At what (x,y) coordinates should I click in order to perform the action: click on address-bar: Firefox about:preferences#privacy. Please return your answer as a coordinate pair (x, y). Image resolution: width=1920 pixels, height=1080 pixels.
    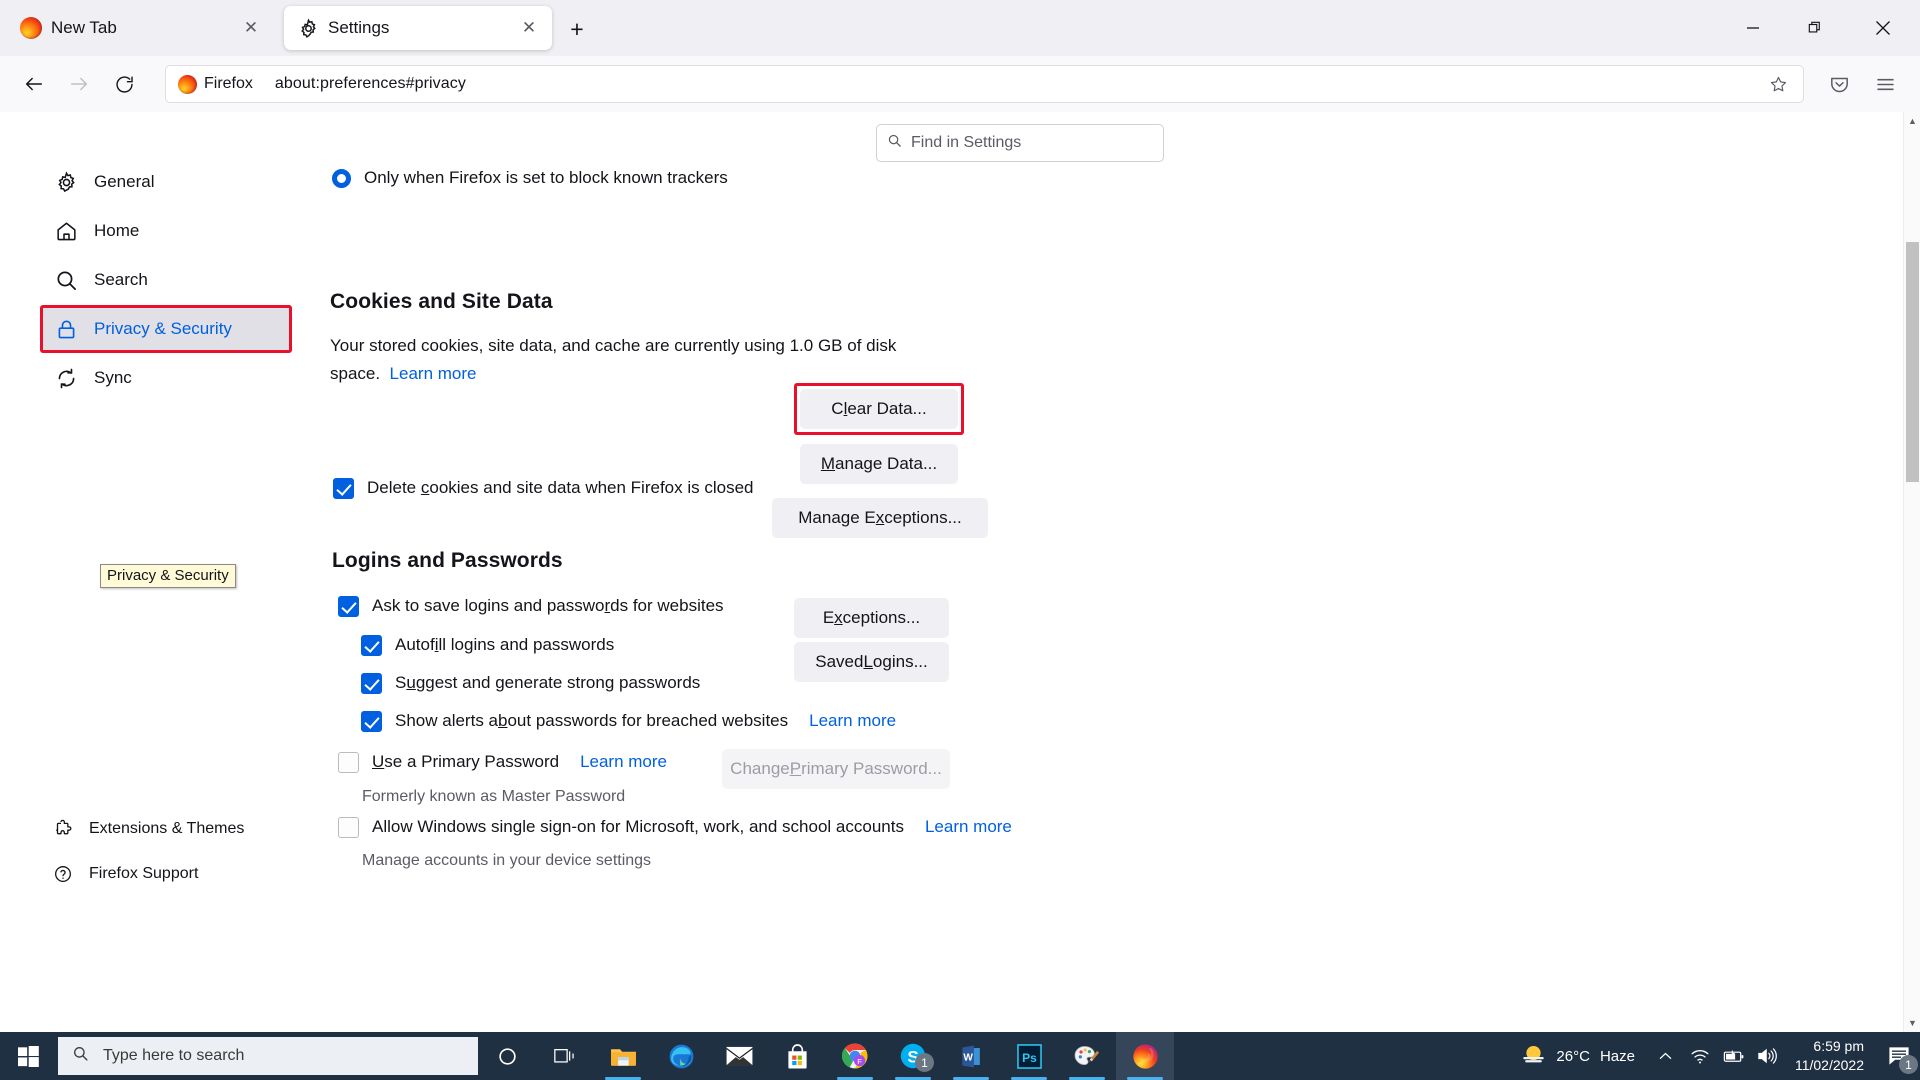
    Looking at the image, I should click on (984, 84).